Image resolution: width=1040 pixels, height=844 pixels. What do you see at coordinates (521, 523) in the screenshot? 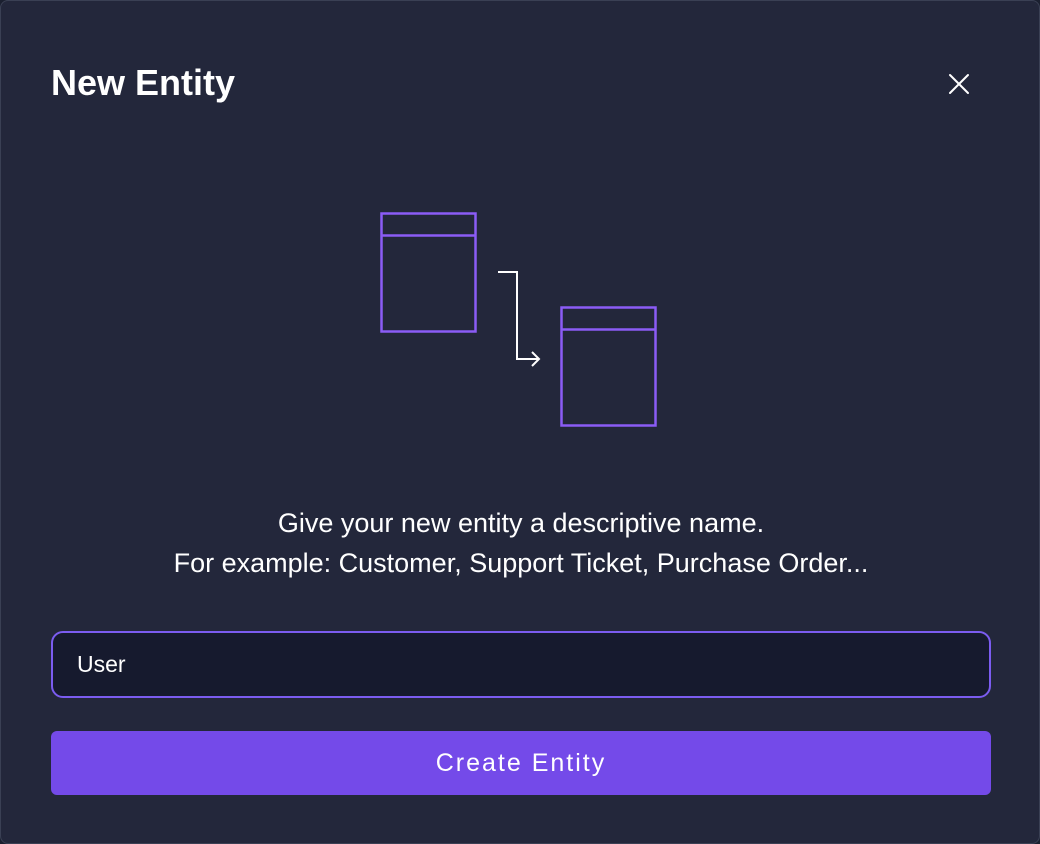
I see `description-line-1: Give your new entity a descriptive name.` at bounding box center [521, 523].